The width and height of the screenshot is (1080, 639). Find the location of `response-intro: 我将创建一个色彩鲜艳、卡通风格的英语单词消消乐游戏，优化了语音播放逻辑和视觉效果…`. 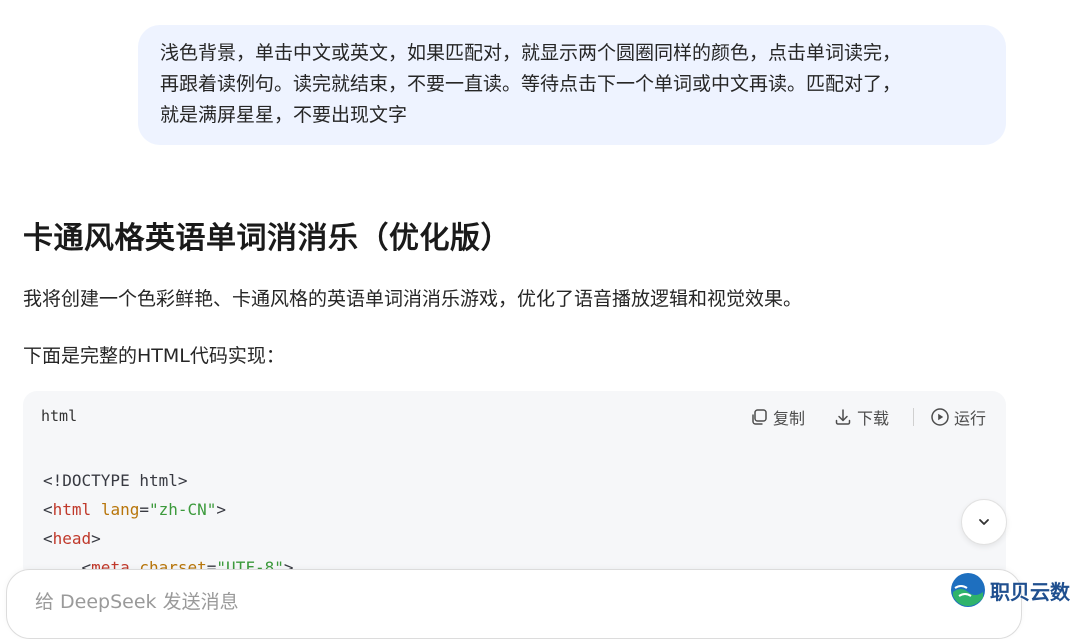

response-intro: 我将创建一个色彩鲜艳、卡通风格的英语单词消消乐游戏，优化了语音播放逻辑和视觉效果… is located at coordinates (413, 299).